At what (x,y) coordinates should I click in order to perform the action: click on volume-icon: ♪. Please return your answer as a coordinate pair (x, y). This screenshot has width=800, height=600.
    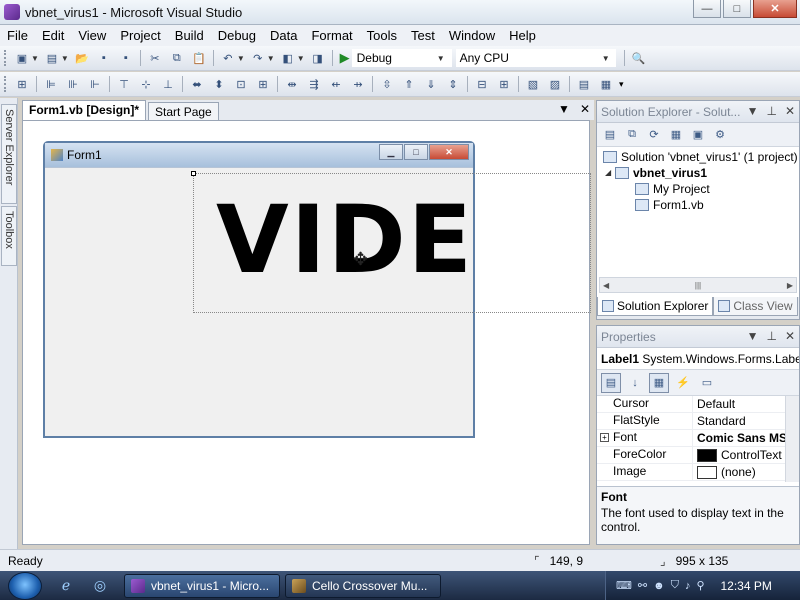
    Looking at the image, I should click on (688, 586).